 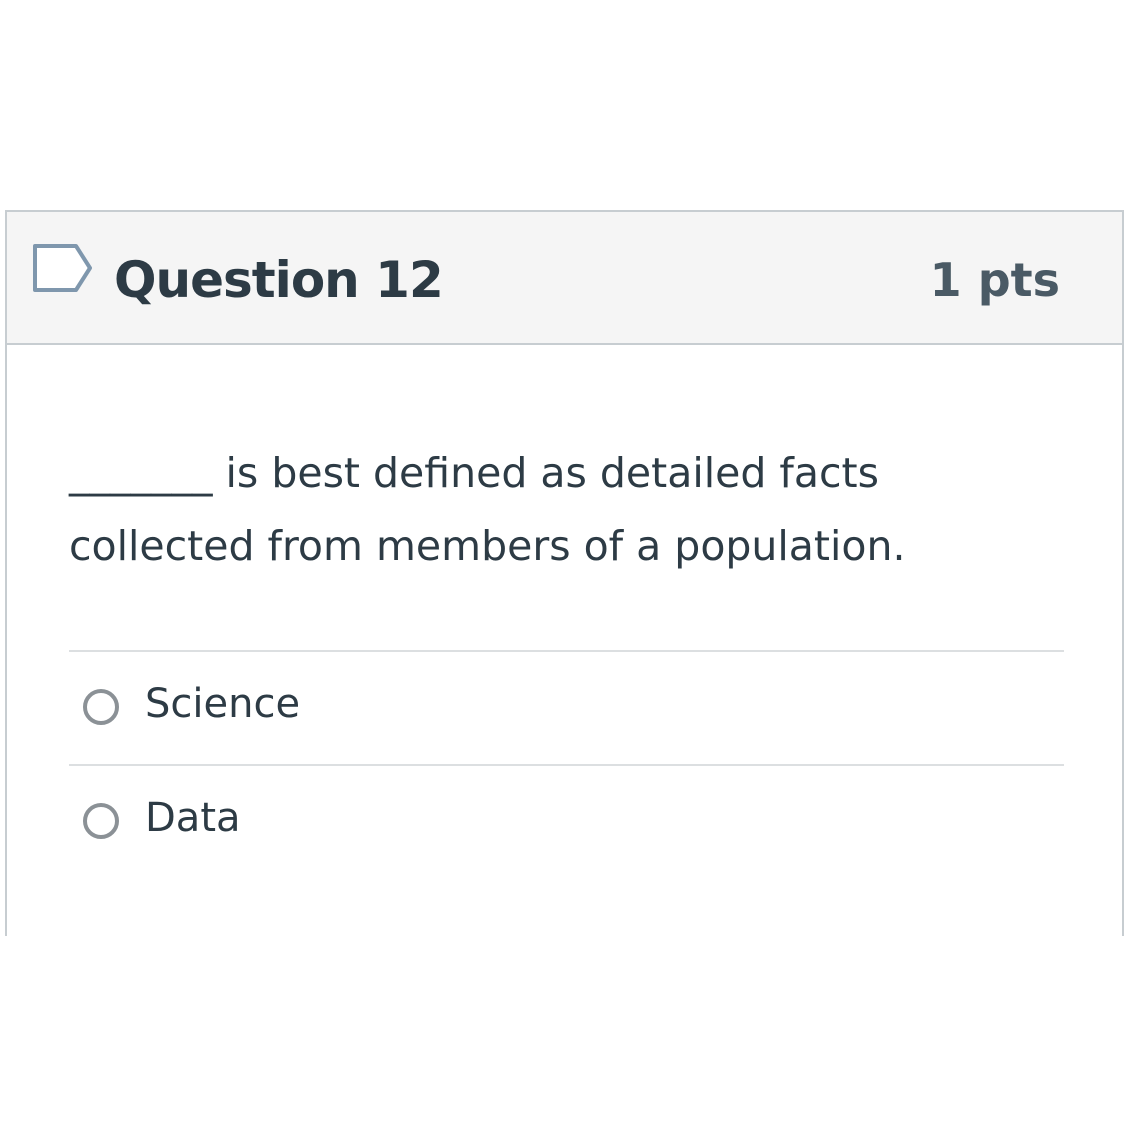 I want to click on answer-label-data: Data, so click(x=193, y=818).